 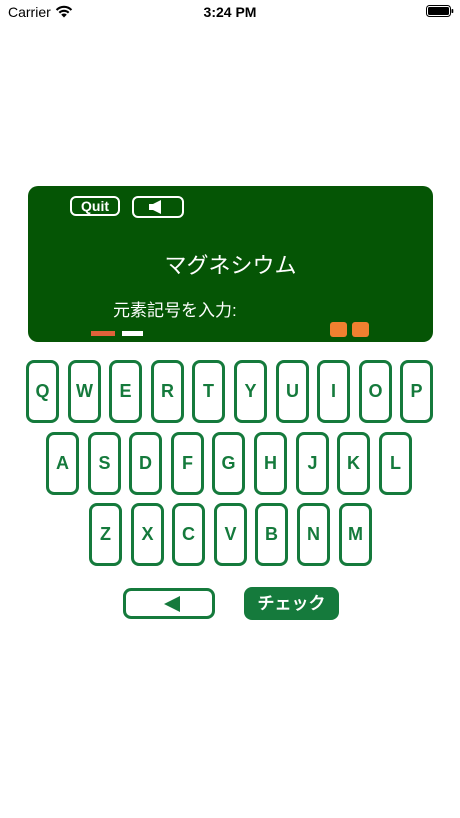 What do you see at coordinates (188, 534) in the screenshot?
I see `key-c: C` at bounding box center [188, 534].